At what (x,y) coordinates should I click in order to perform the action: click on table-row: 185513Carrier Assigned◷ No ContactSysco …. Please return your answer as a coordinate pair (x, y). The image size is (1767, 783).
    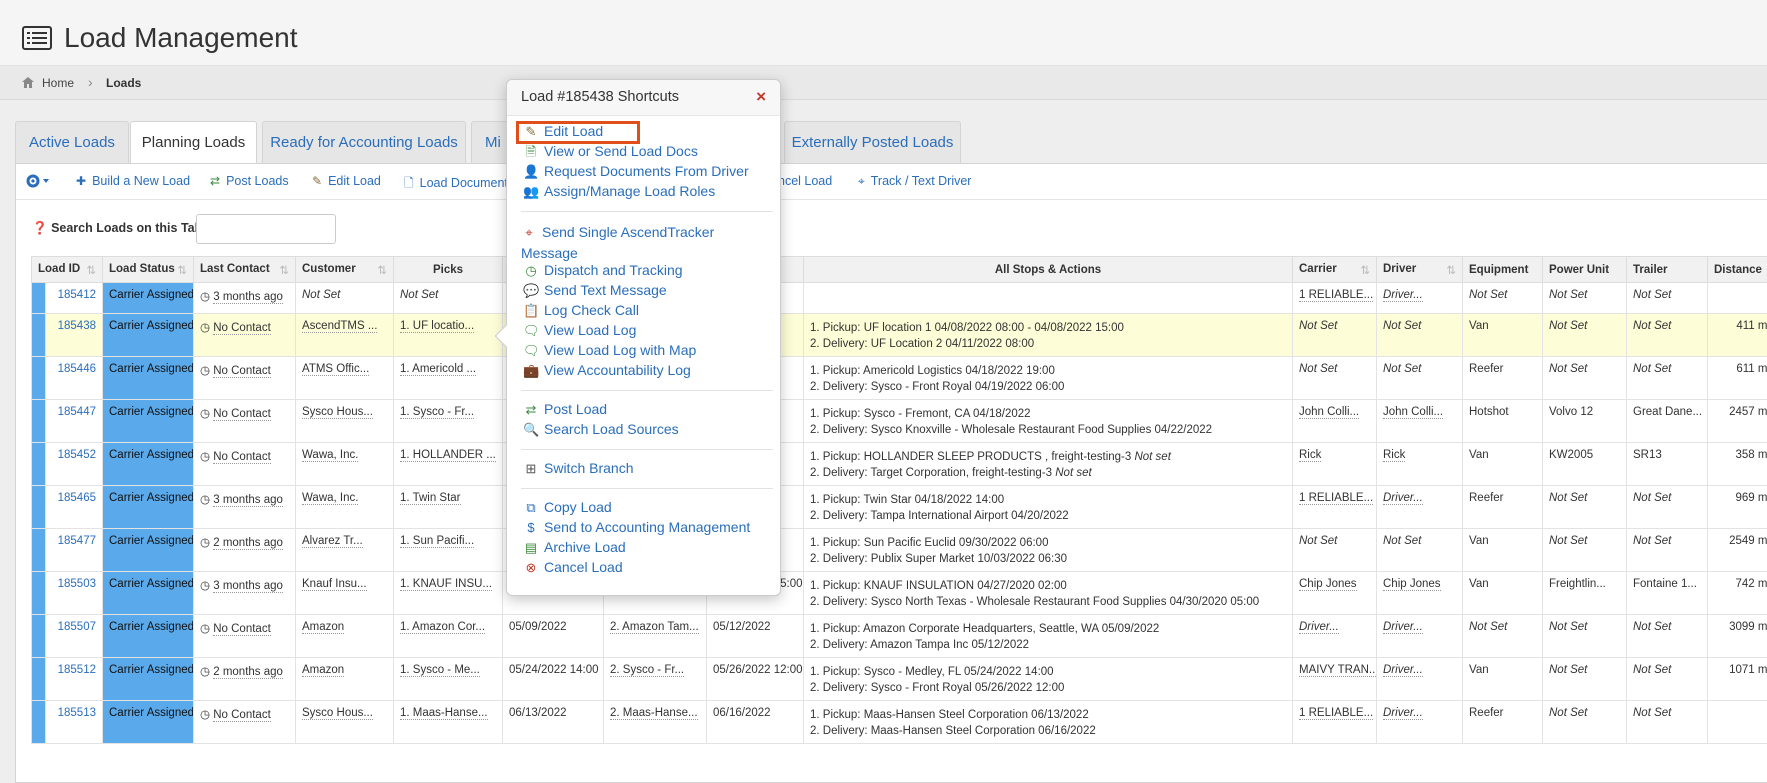
    Looking at the image, I should click on (899, 722).